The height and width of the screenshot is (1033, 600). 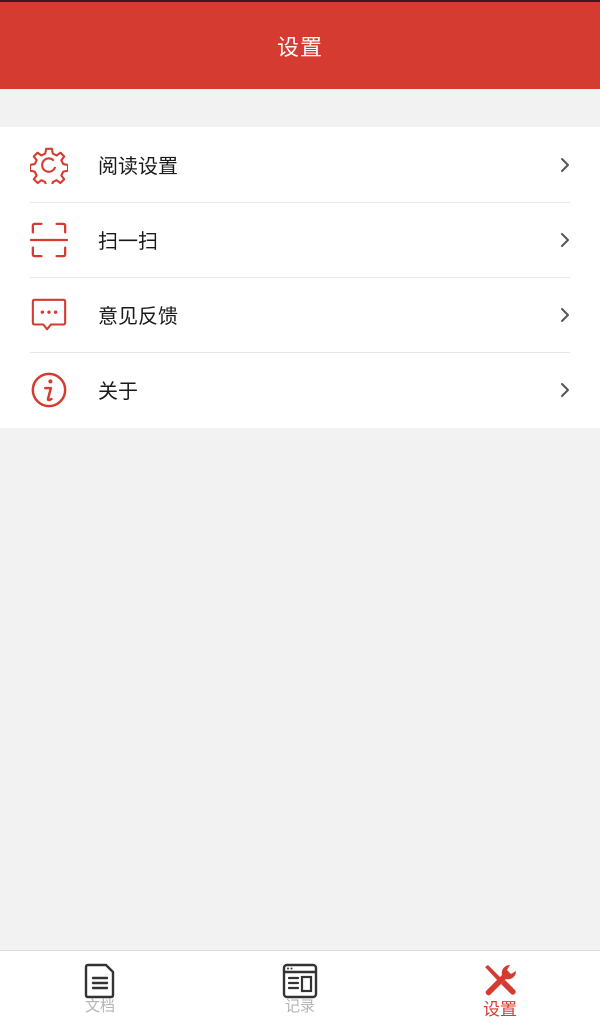 I want to click on menu-item-about: 关于, so click(x=300, y=389).